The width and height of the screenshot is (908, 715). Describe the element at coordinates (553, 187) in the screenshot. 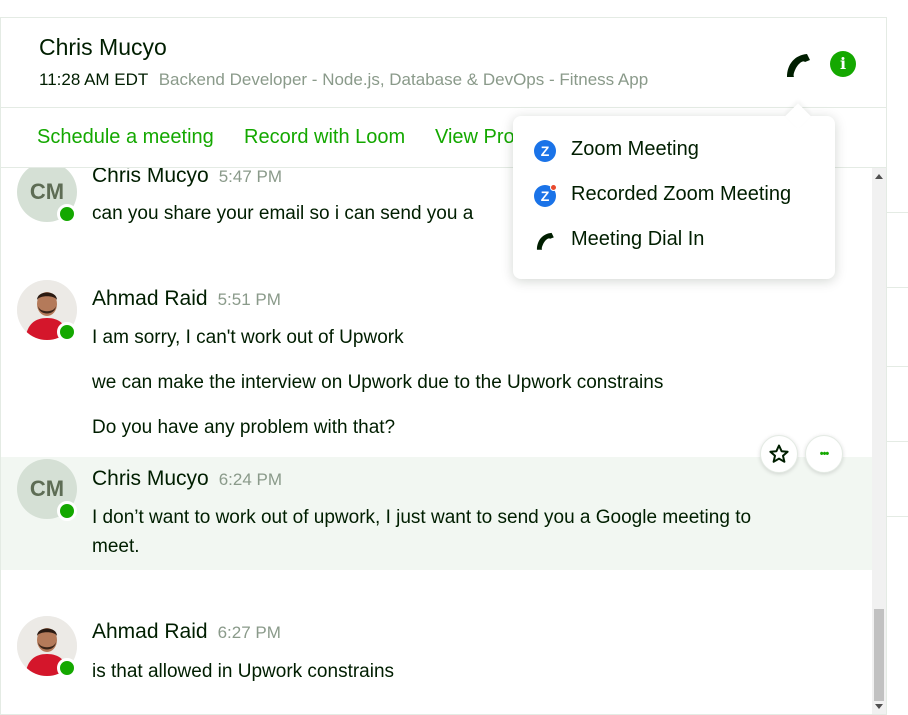

I see `record-dot-icon` at that location.